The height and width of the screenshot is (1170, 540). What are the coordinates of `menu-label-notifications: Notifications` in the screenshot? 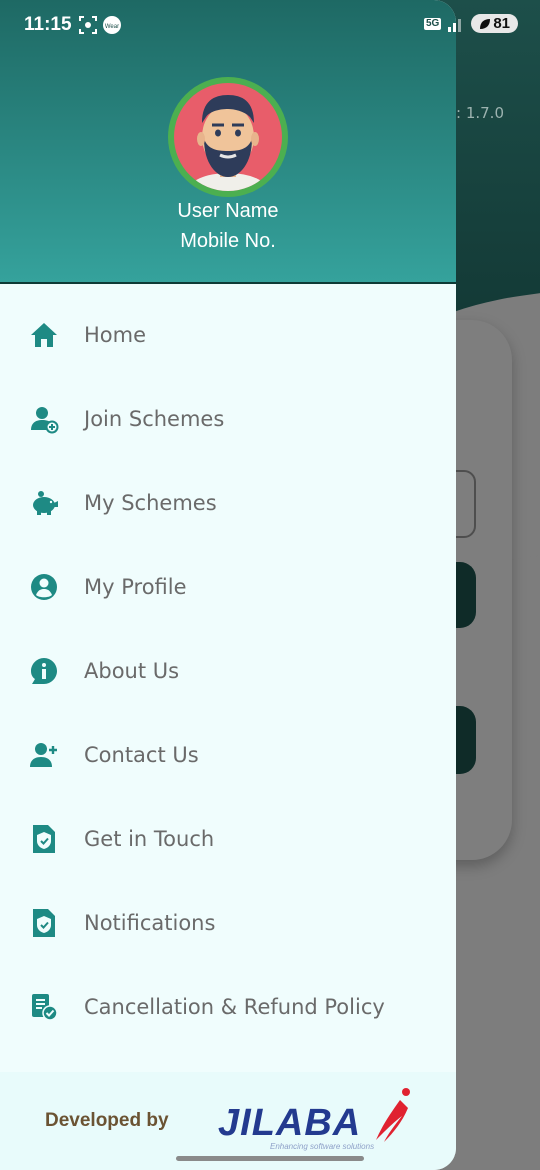 It's located at (150, 923).